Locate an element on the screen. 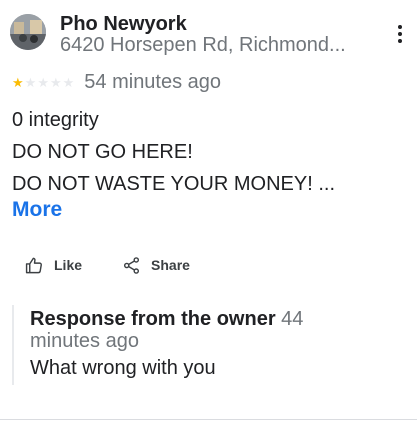  response-text: What wrong with you is located at coordinates (123, 368).